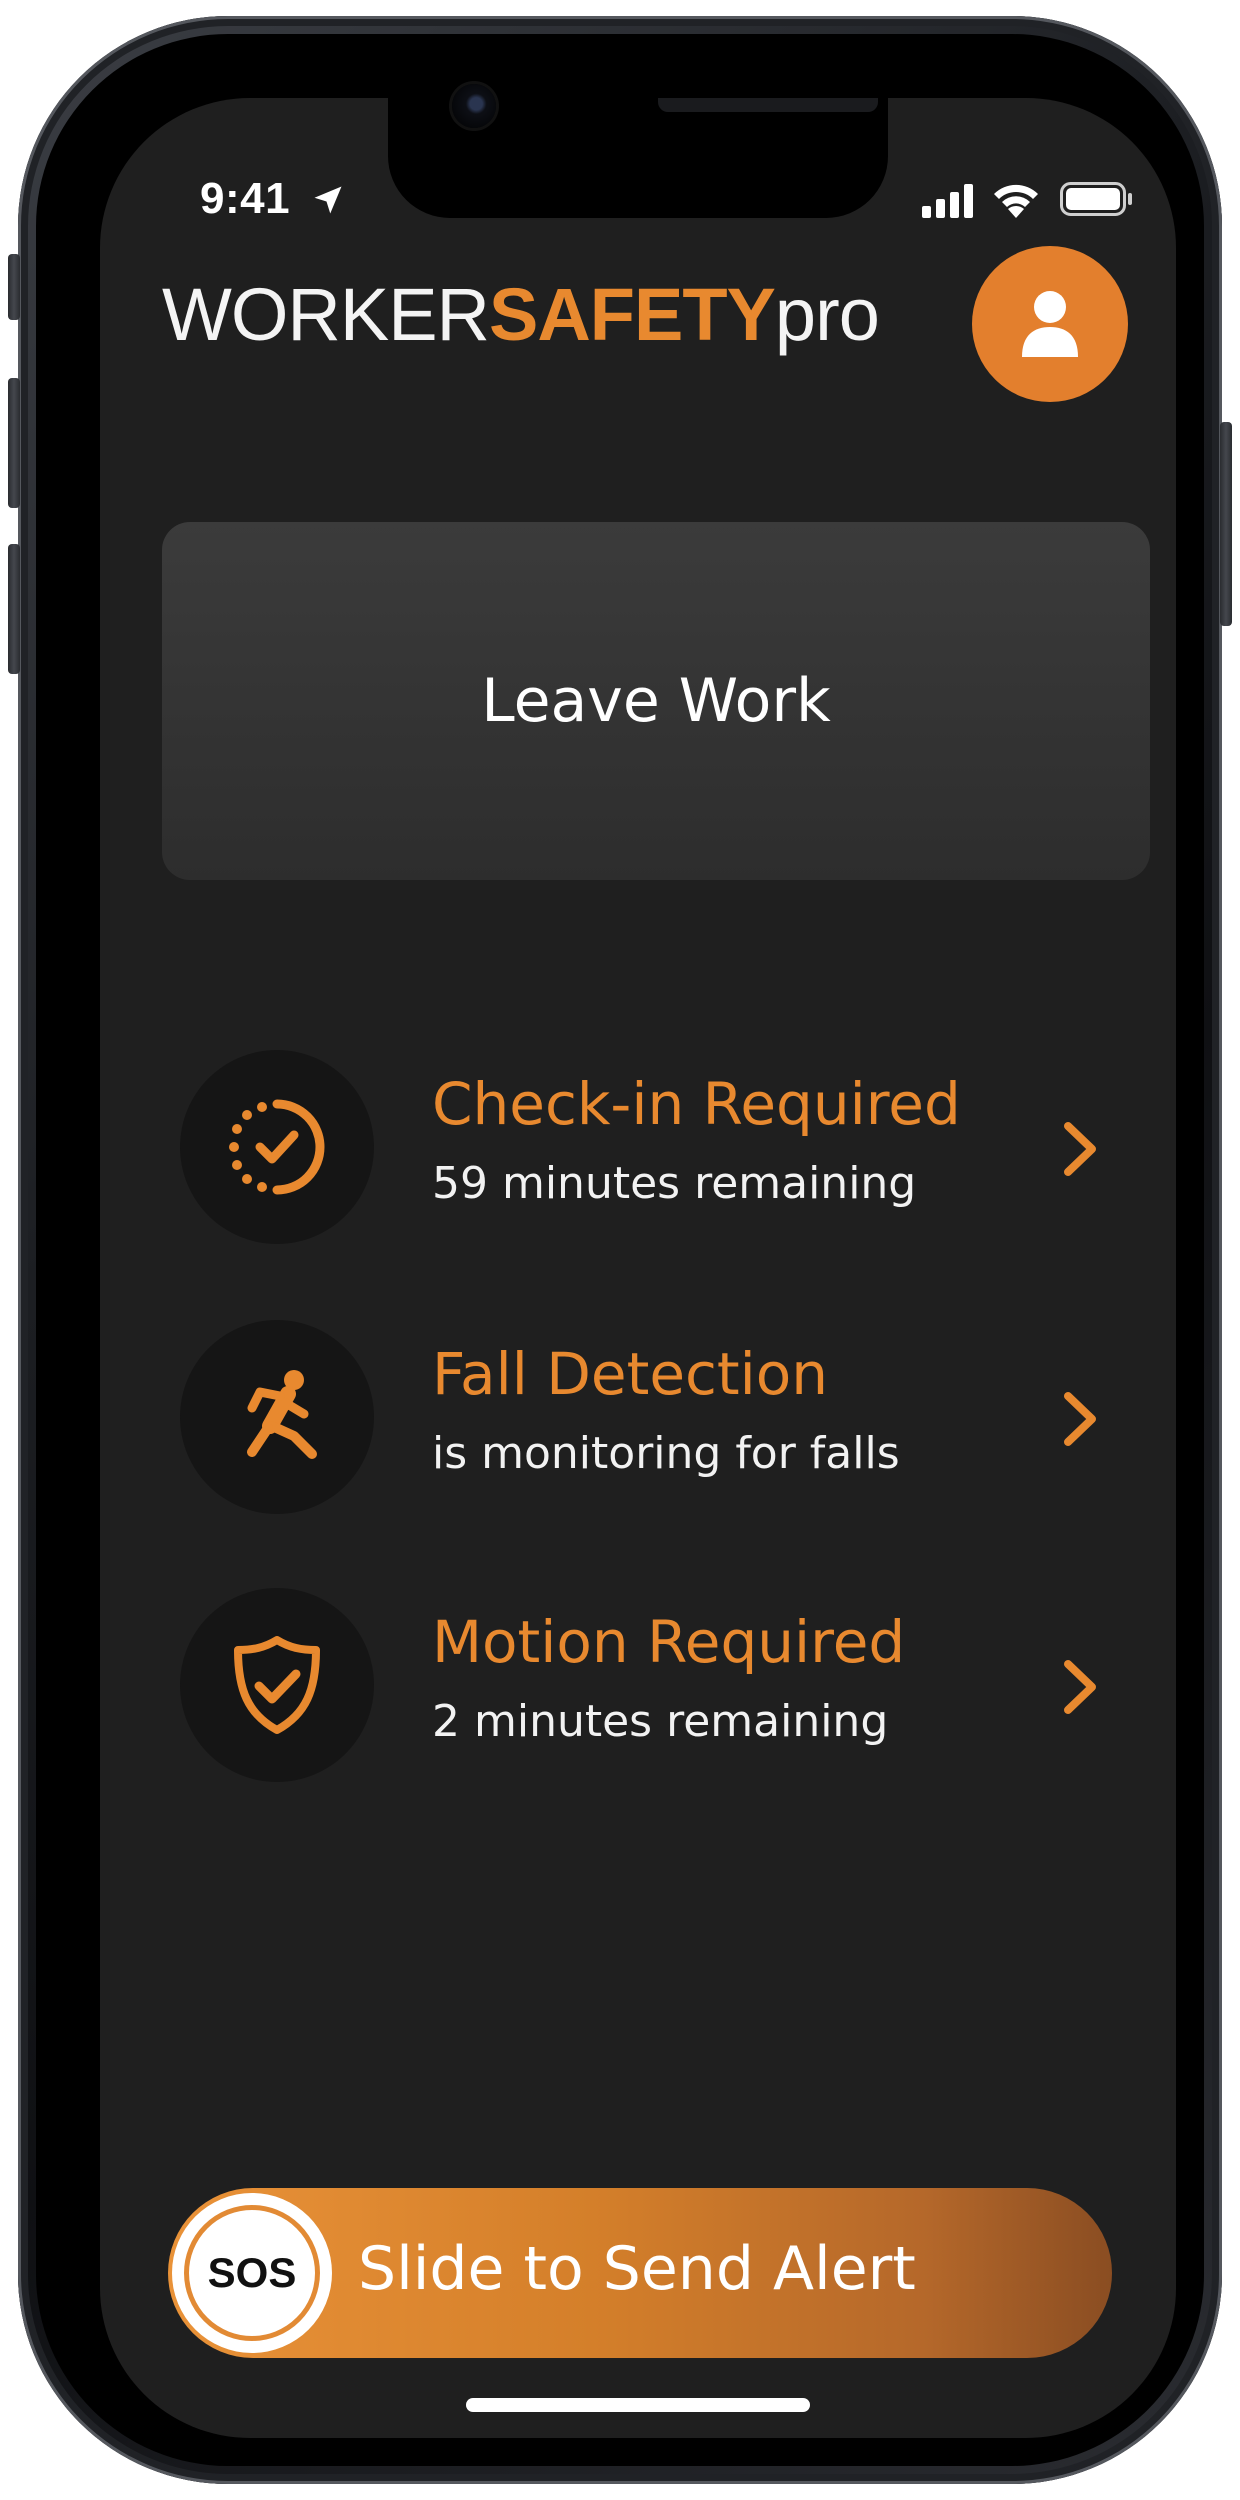 This screenshot has height=2500, width=1240. Describe the element at coordinates (1096, 199) in the screenshot. I see `battery-icon` at that location.